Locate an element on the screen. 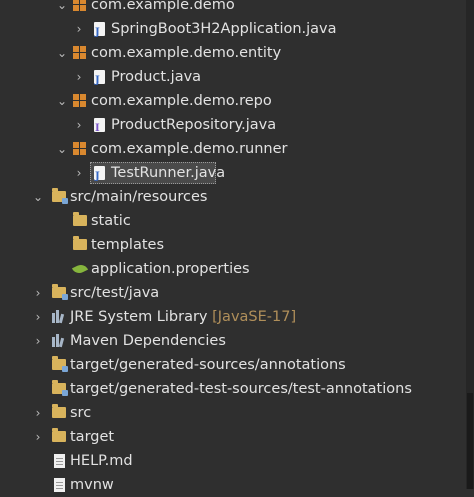 The image size is (474, 497). tree-item-src-main-resources: ⌄ src/main/resources is located at coordinates (233, 197).